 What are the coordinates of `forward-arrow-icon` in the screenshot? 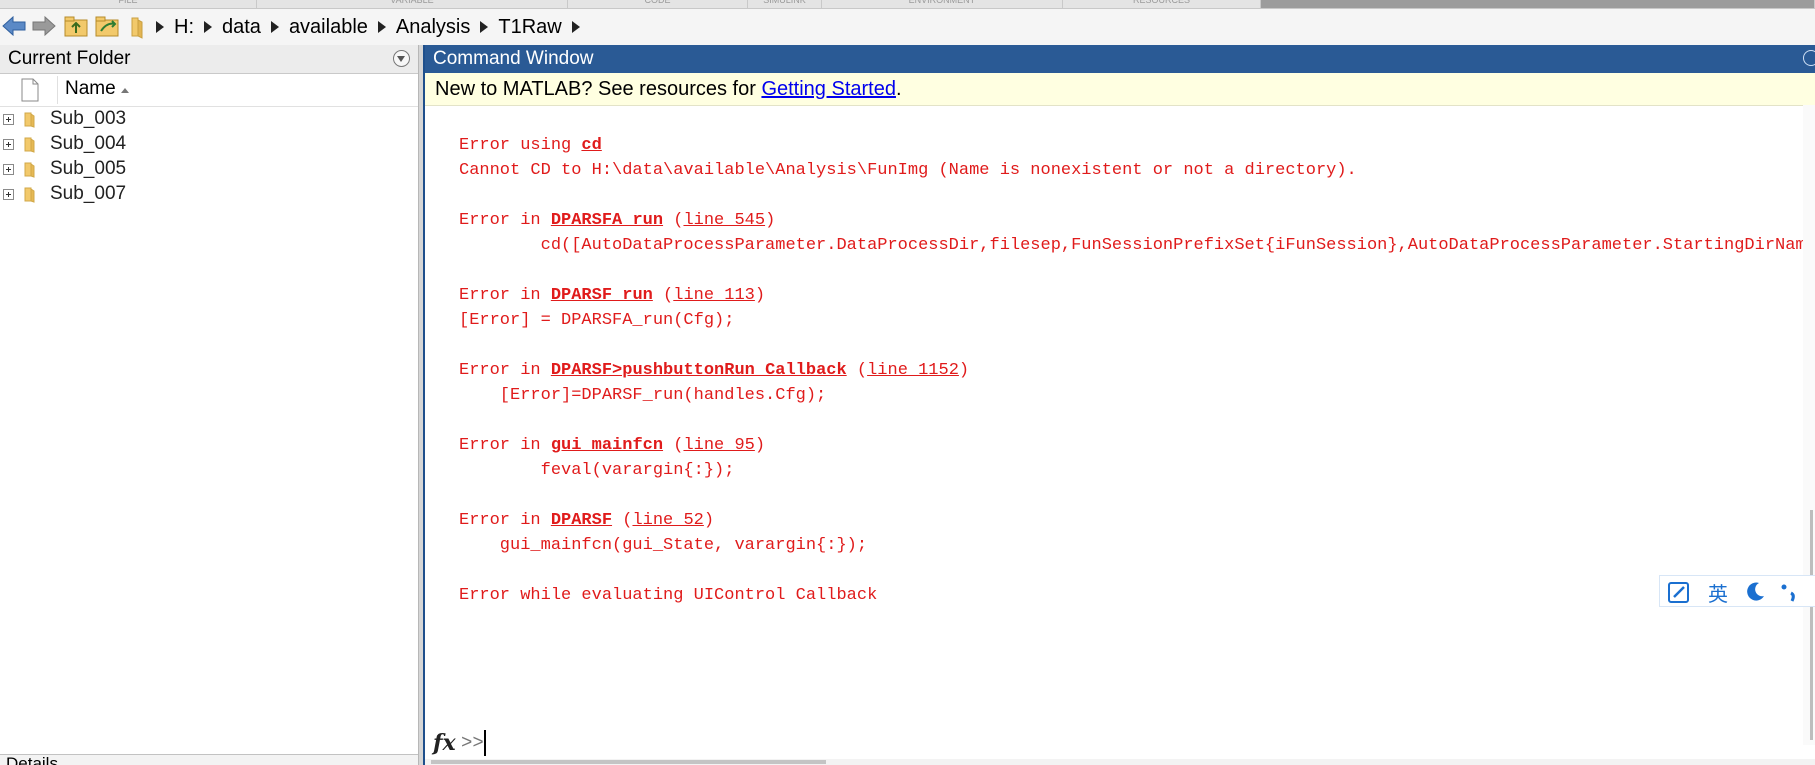 It's located at (44, 26).